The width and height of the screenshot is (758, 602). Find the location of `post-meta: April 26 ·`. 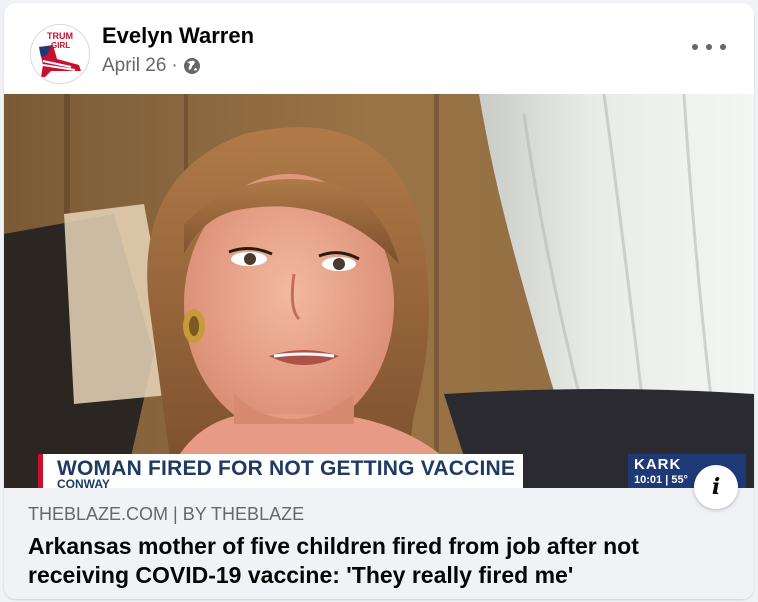

post-meta: April 26 · is located at coordinates (151, 66).